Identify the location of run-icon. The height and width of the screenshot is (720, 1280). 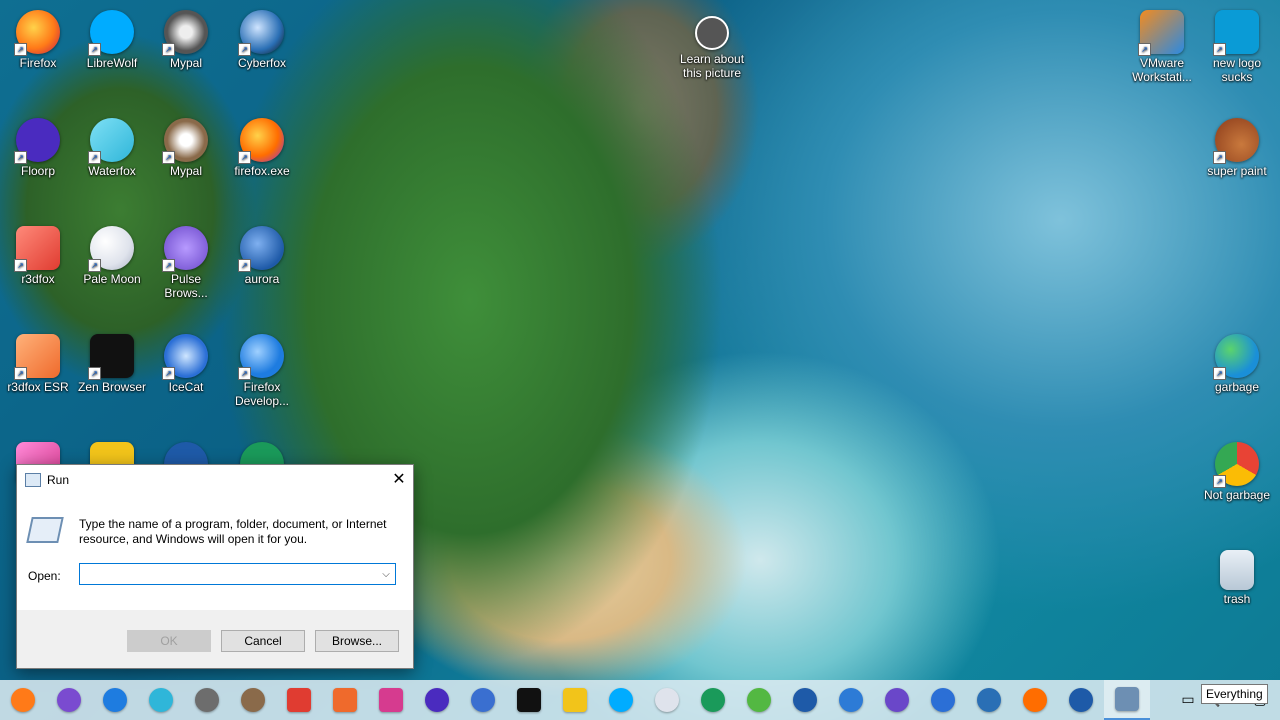
(1127, 699).